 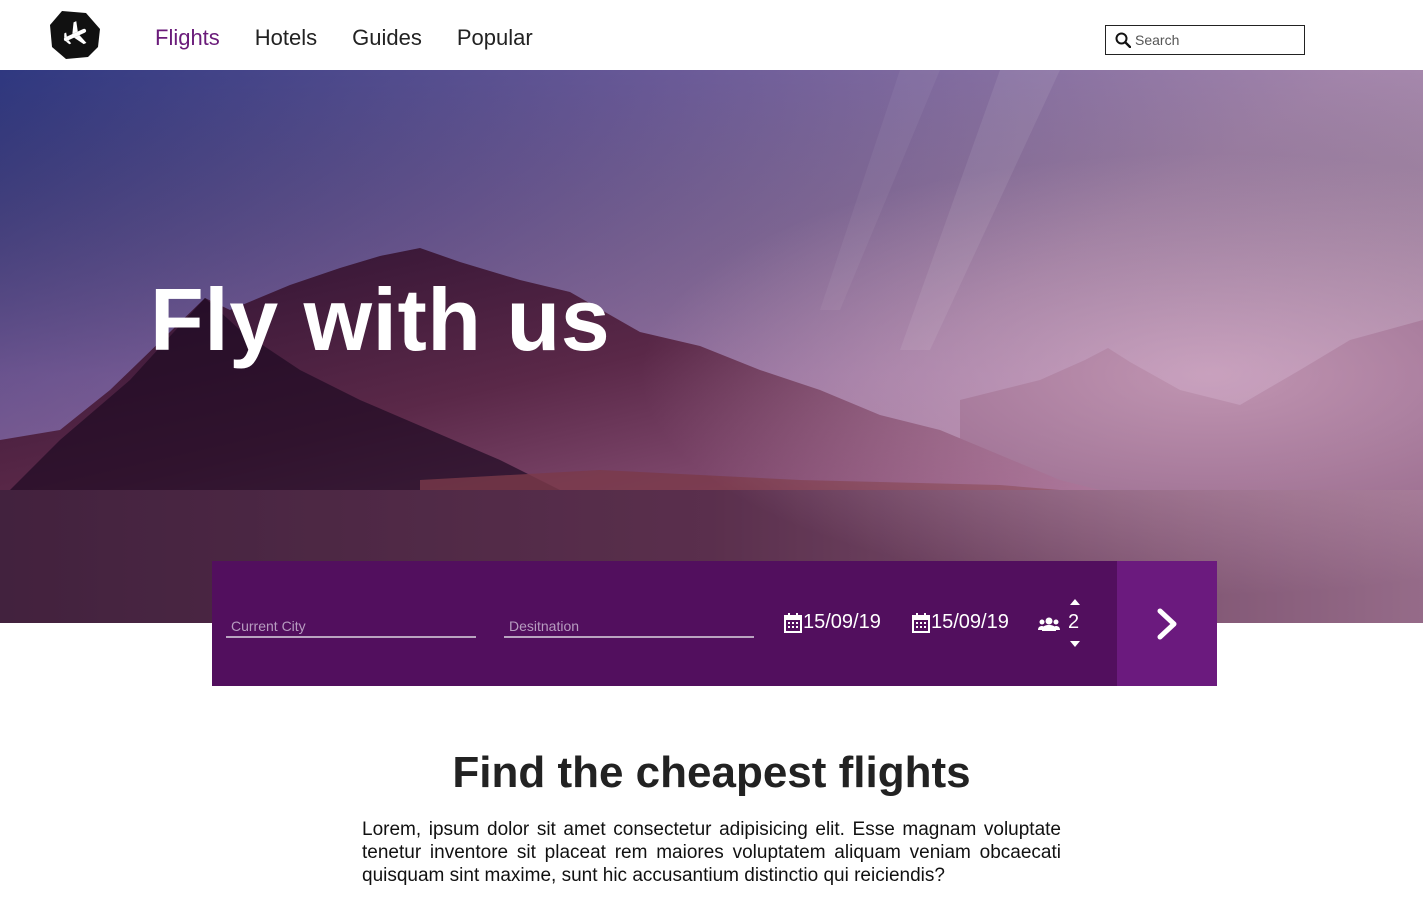 I want to click on current-city-input, so click(x=351, y=623).